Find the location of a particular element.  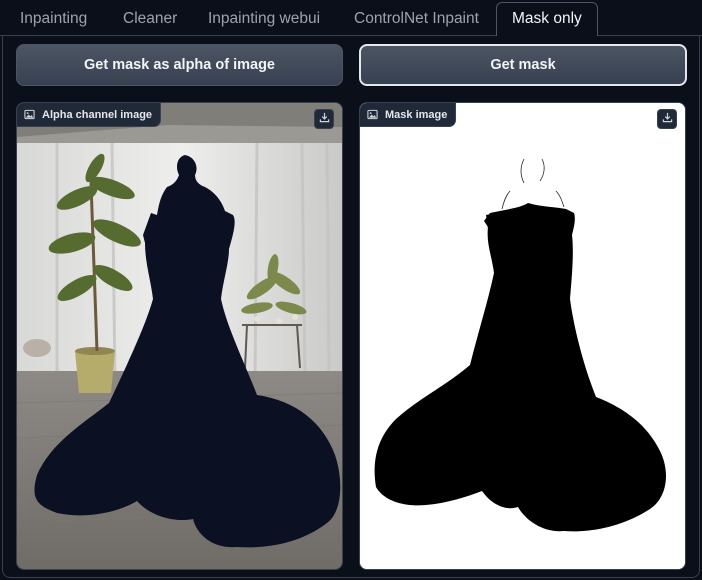

tab-cleaner: Cleaner is located at coordinates (150, 21).